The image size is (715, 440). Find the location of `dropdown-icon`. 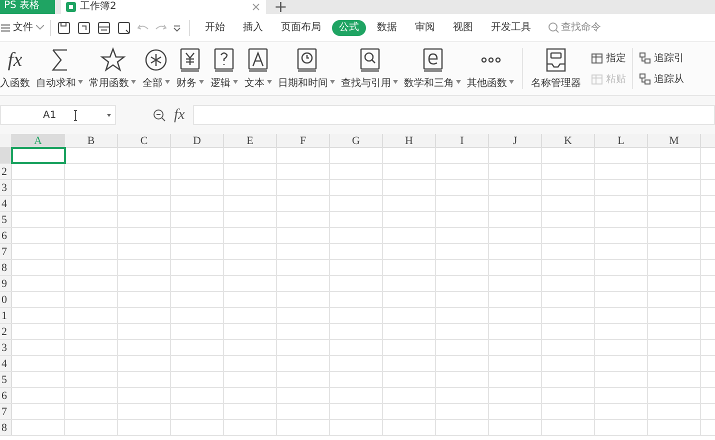

dropdown-icon is located at coordinates (177, 28).